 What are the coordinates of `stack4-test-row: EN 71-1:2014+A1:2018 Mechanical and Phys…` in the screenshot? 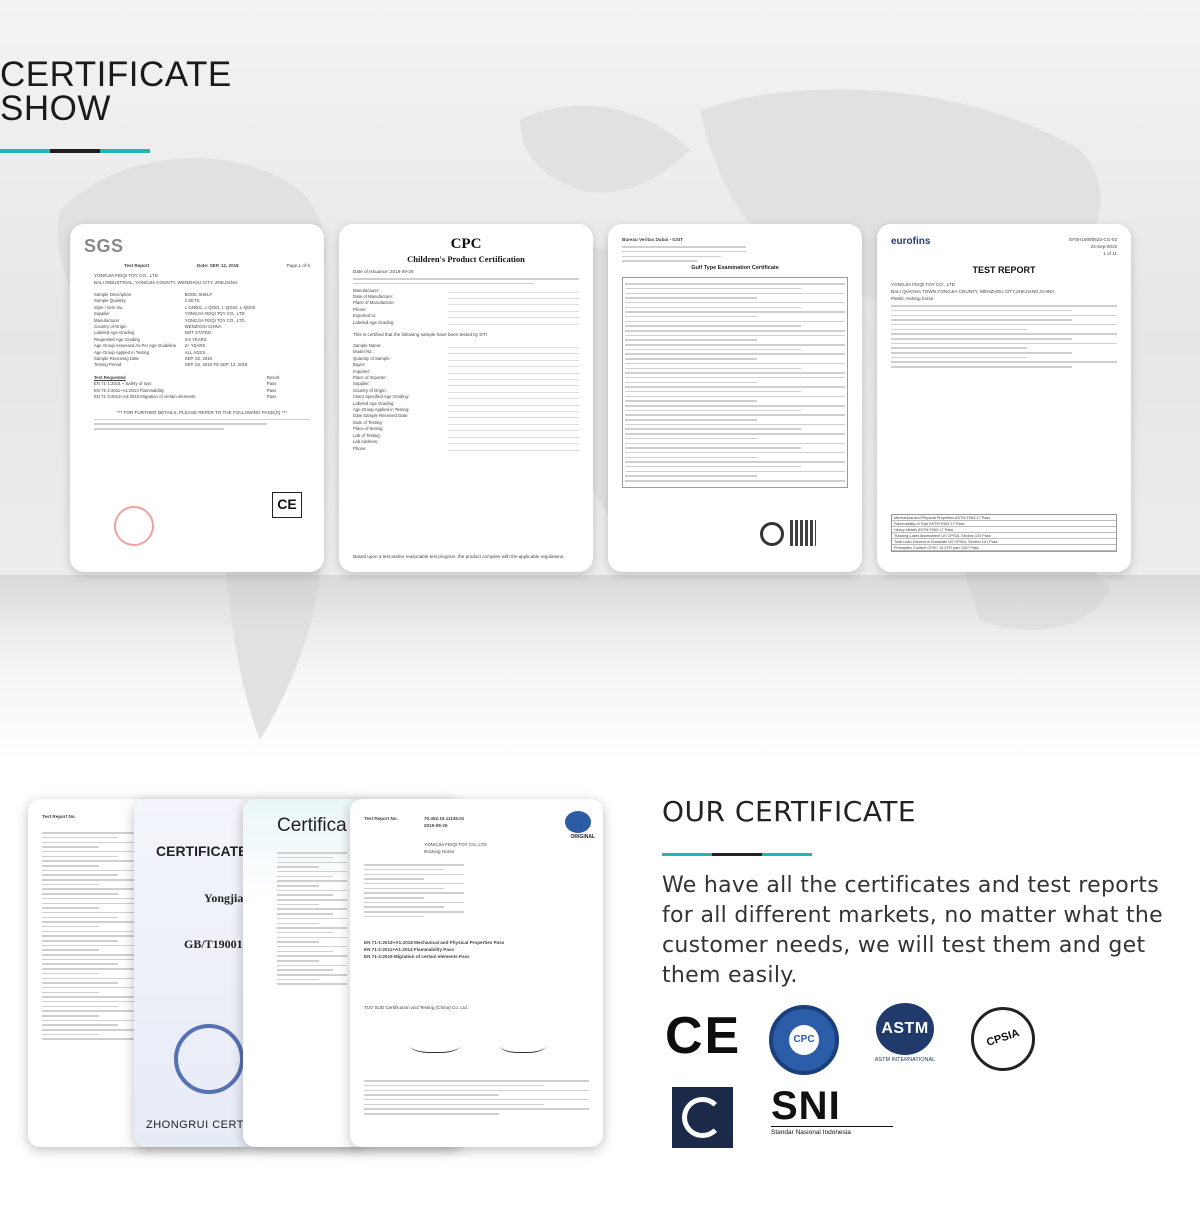 It's located at (434, 942).